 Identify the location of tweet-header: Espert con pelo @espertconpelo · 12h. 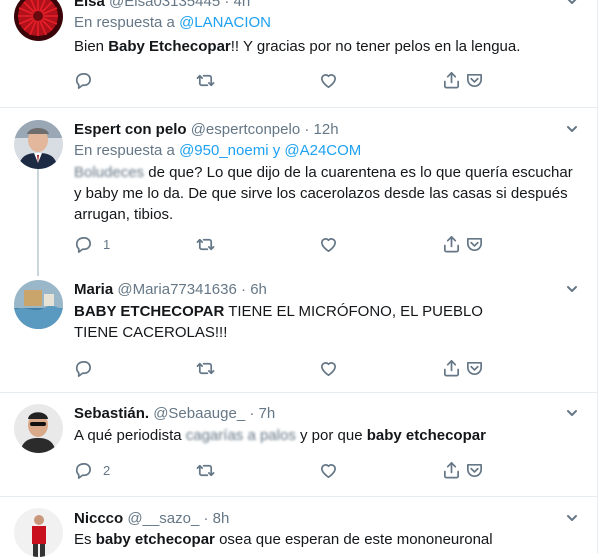
(206, 130).